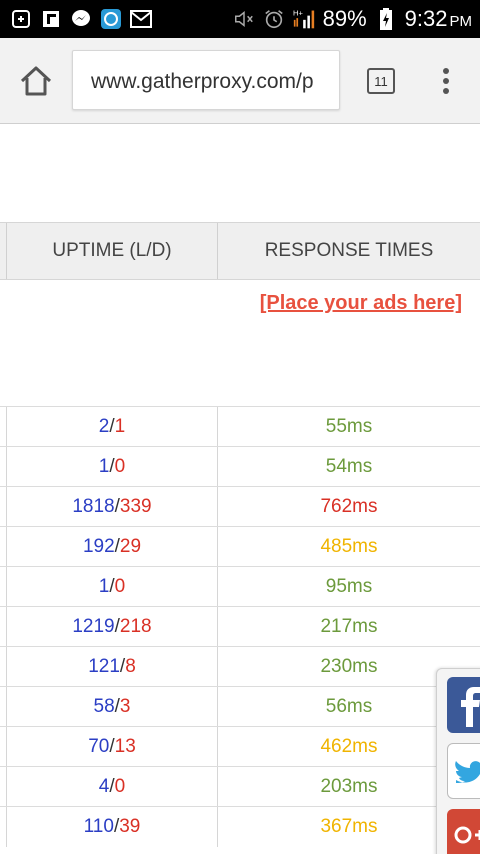 The image size is (480, 854). Describe the element at coordinates (104, 666) in the screenshot. I see `uptime-live: 121` at that location.